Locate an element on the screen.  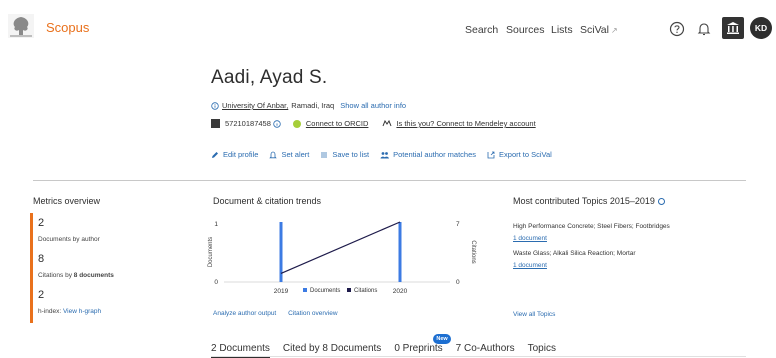
topics-info-icon is located at coordinates (661, 202).